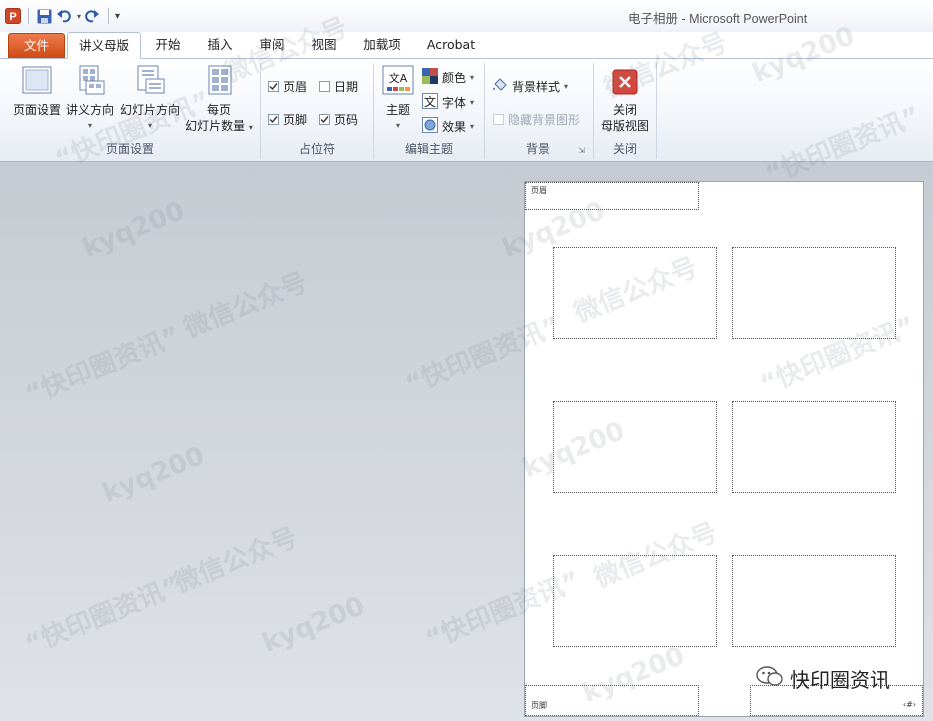  What do you see at coordinates (324, 119) in the screenshot?
I see `page-number-check-icon` at bounding box center [324, 119].